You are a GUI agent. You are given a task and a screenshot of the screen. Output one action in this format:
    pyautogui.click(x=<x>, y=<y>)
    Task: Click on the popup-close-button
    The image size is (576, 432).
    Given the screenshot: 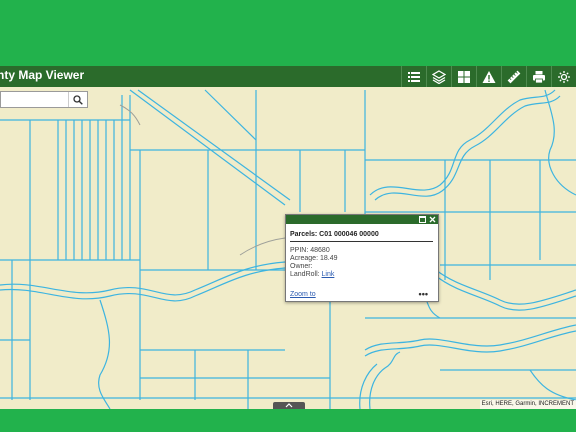 What is the action you would take?
    pyautogui.click(x=432, y=219)
    